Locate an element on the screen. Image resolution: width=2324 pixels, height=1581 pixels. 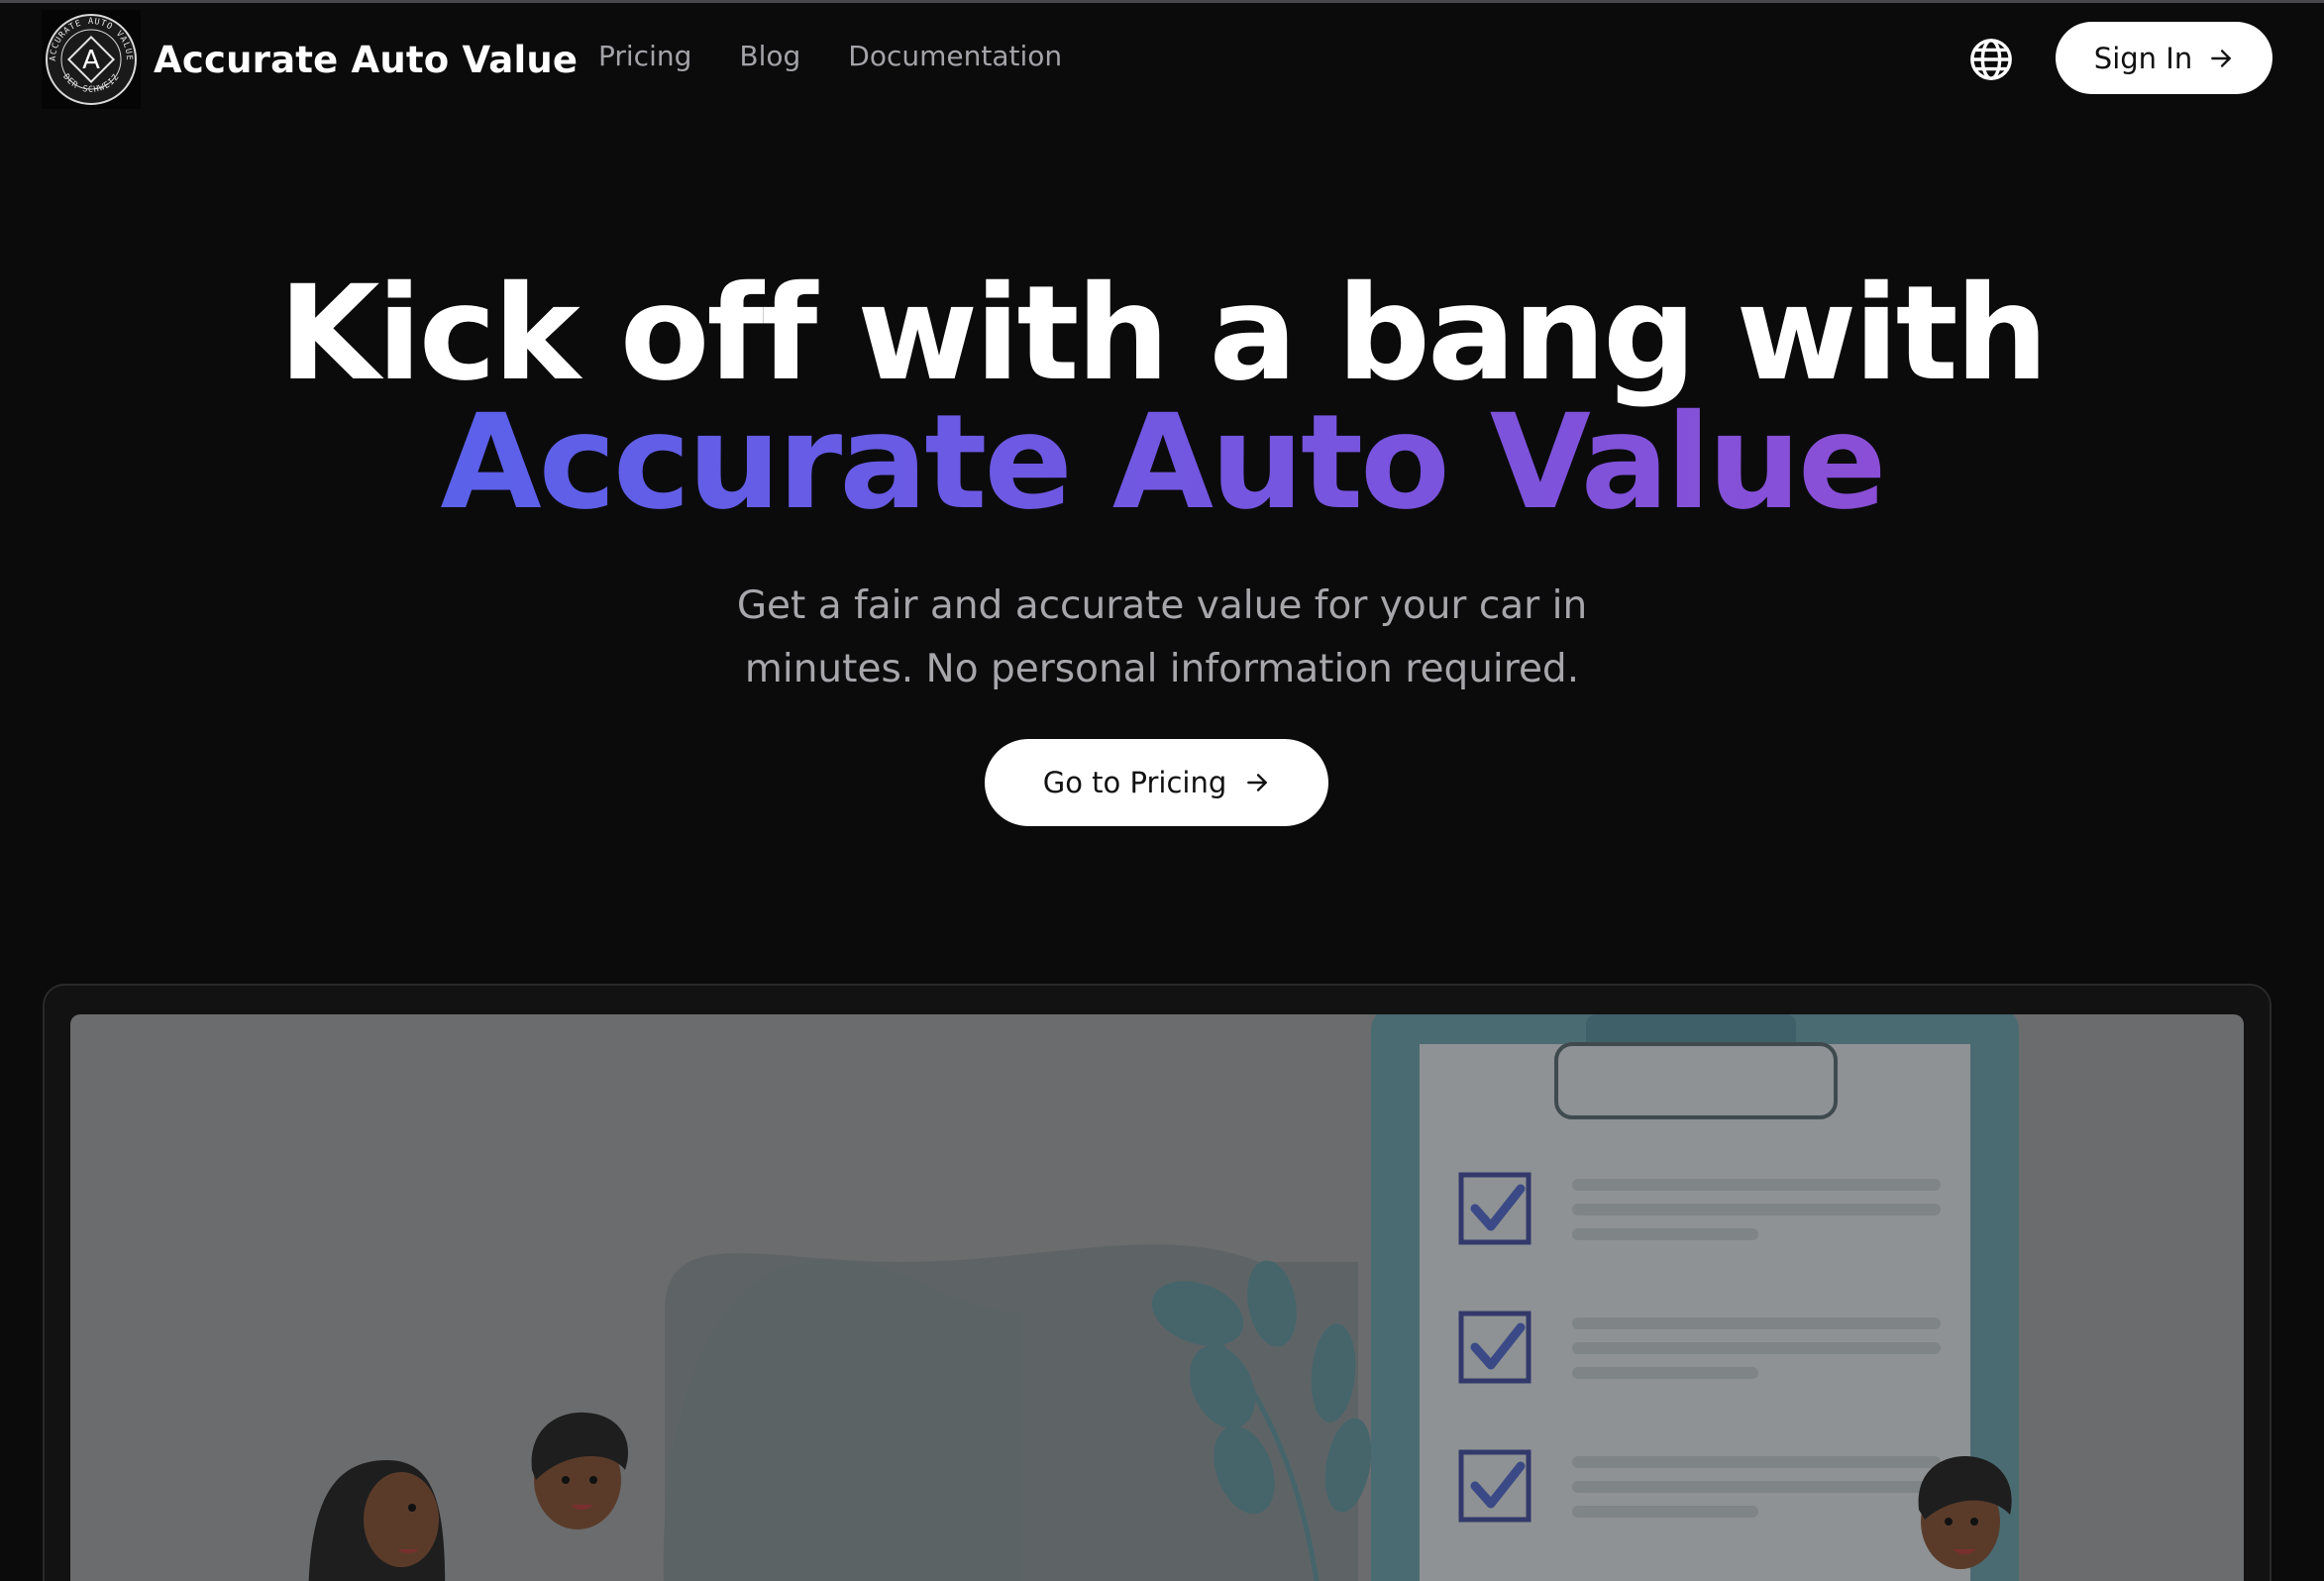
globe-icon is located at coordinates (1991, 60).